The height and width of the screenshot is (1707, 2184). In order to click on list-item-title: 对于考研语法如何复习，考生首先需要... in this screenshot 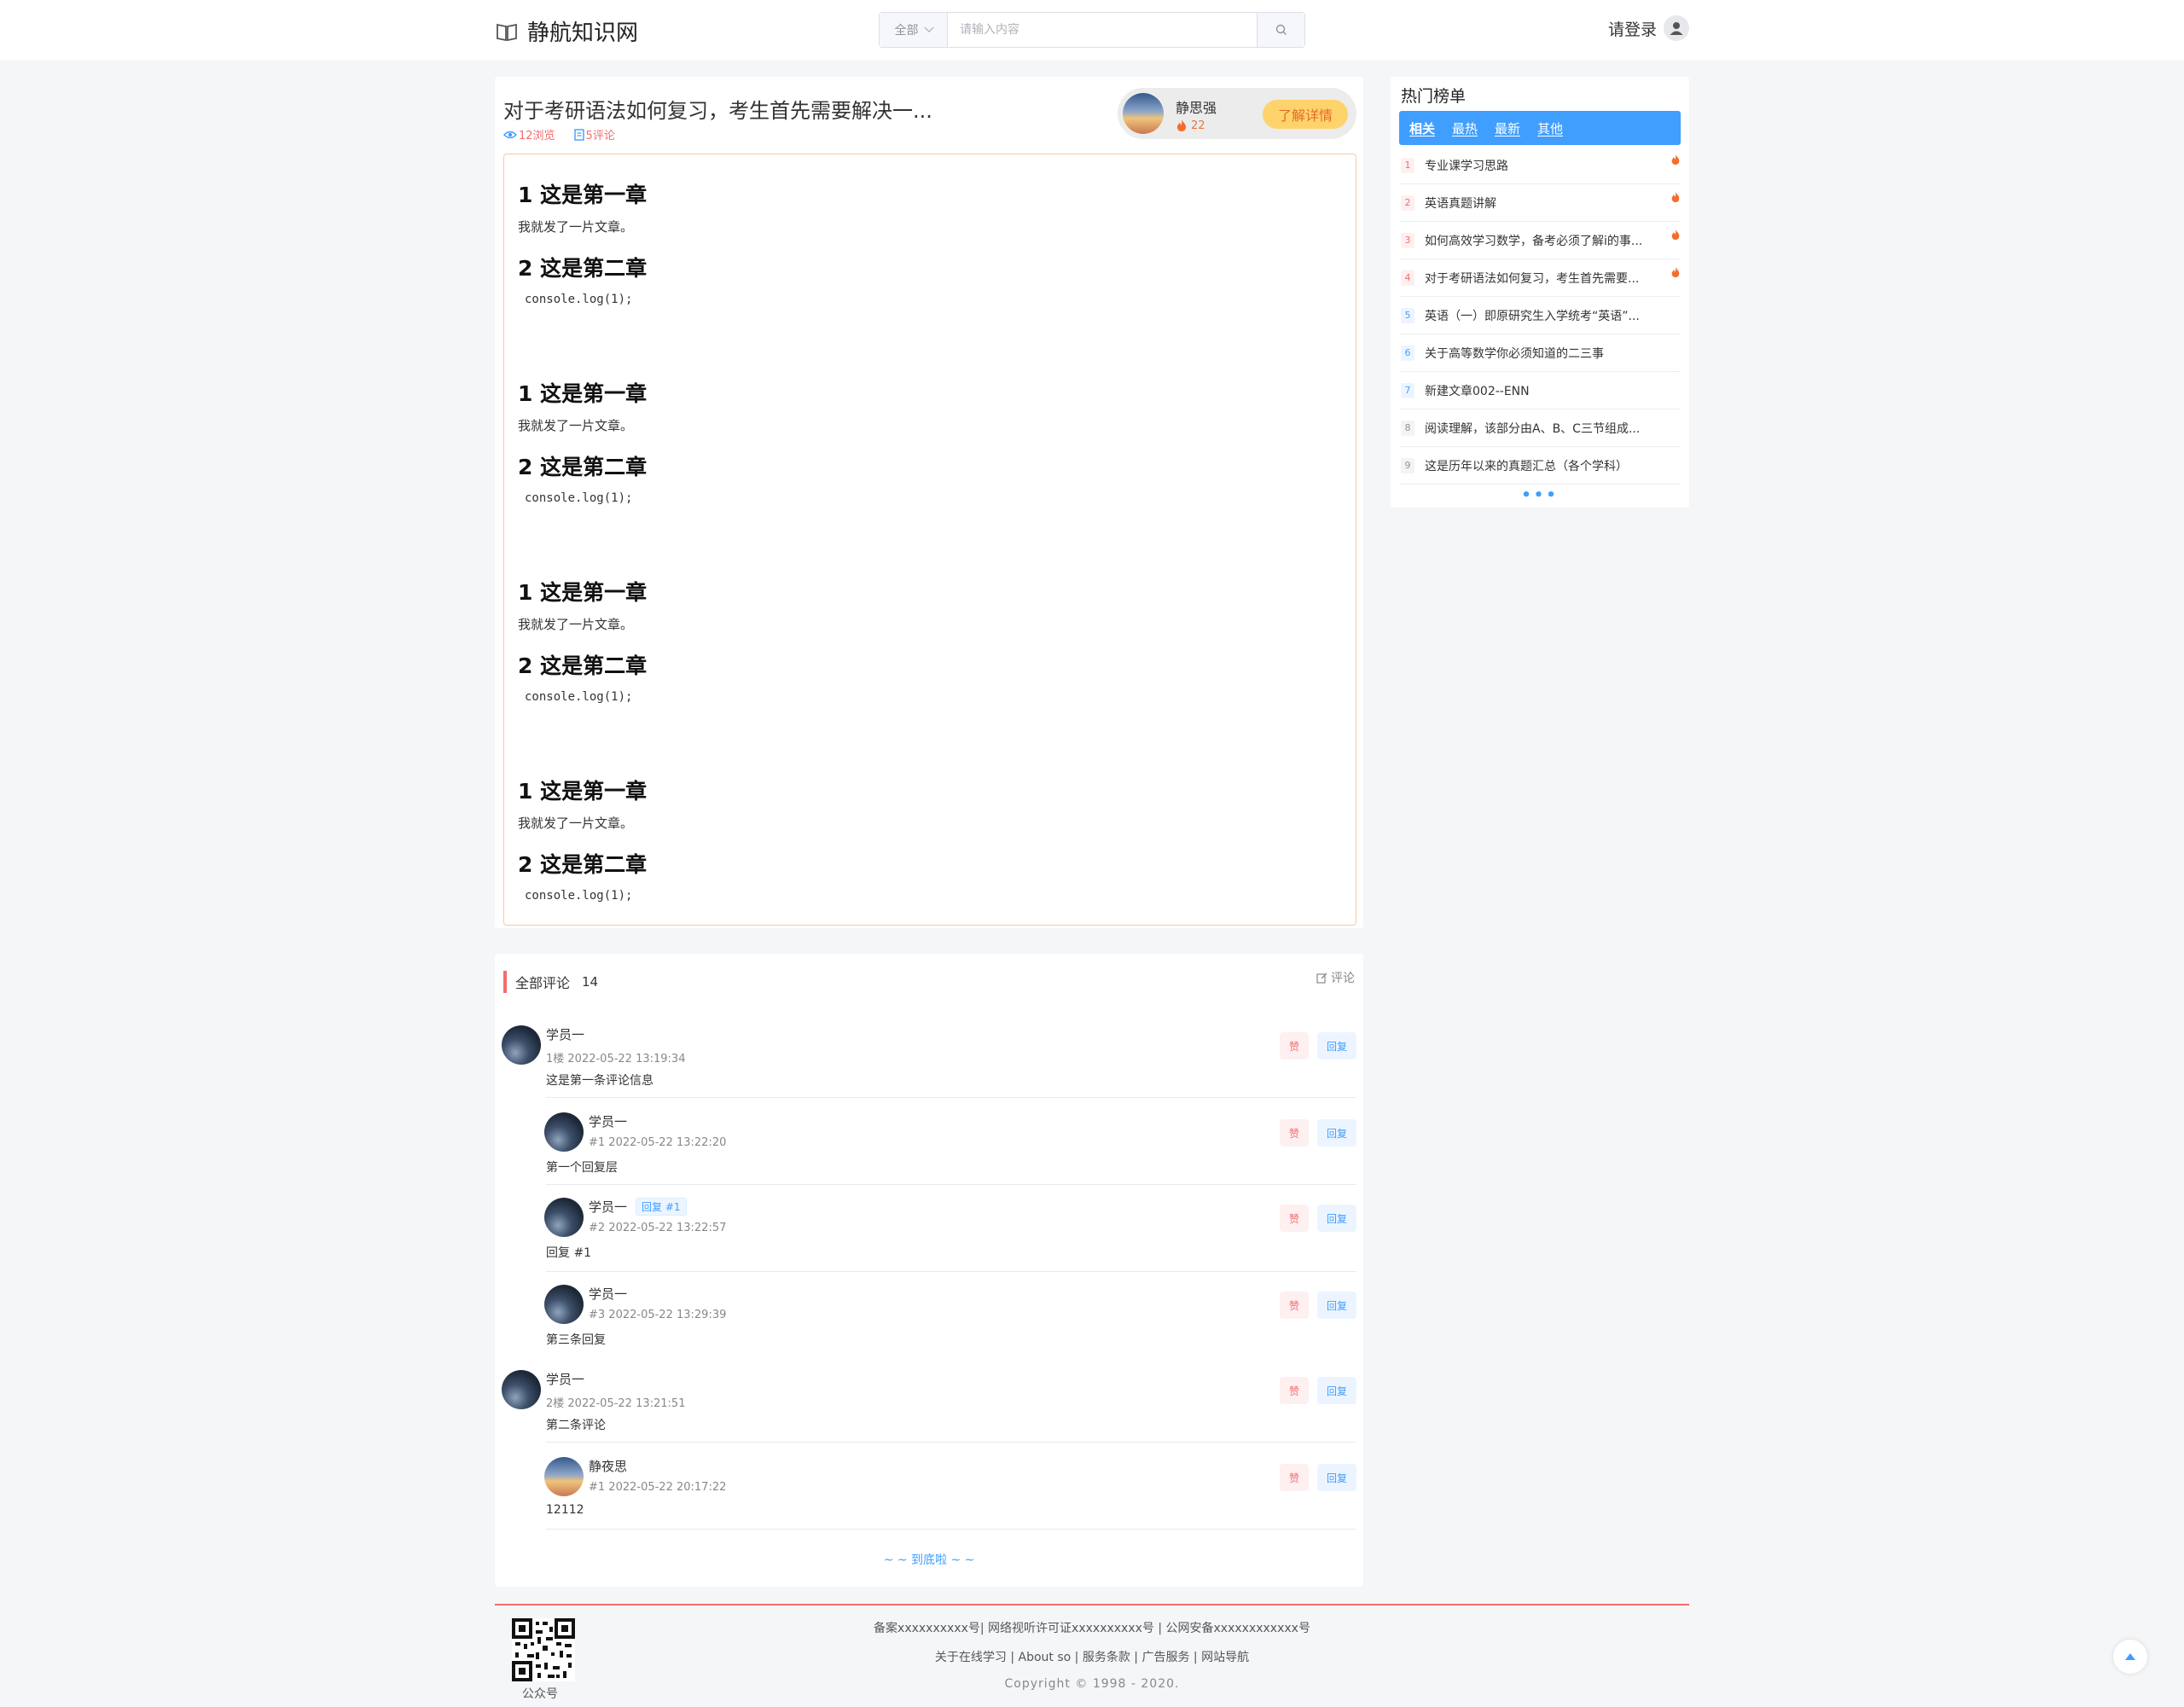, I will do `click(1533, 279)`.